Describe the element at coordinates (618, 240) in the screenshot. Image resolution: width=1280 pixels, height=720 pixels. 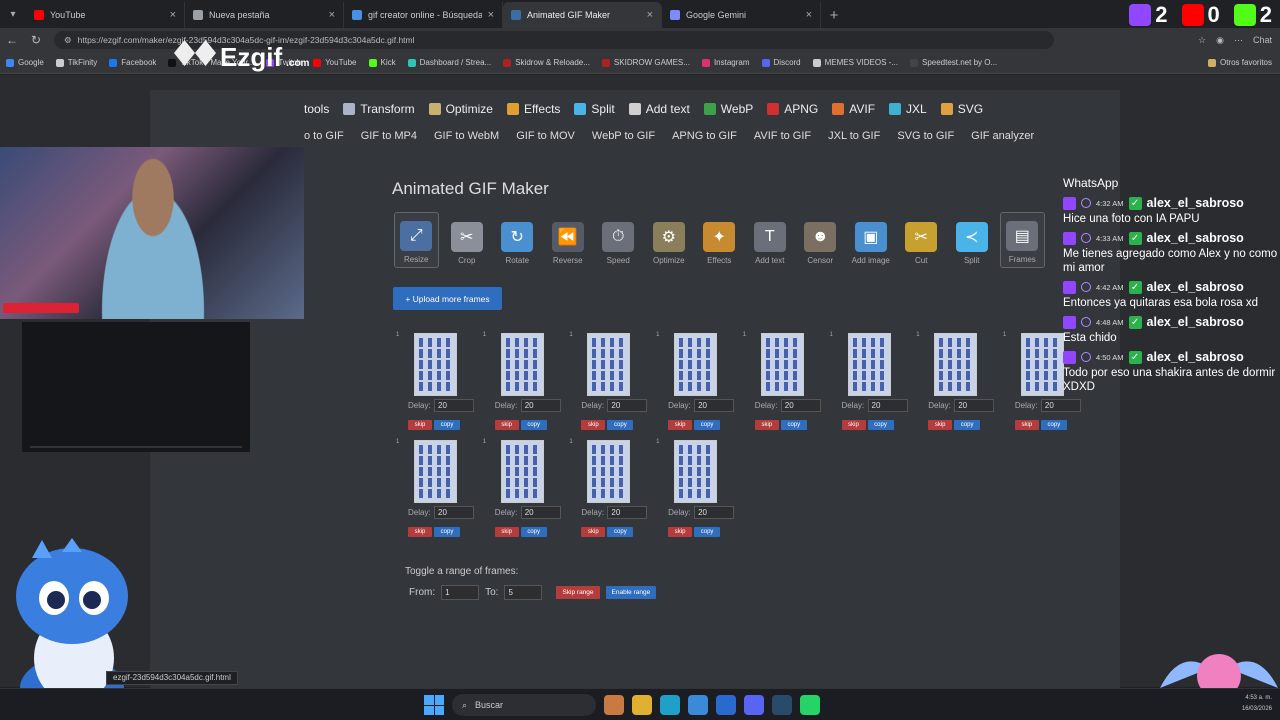
I see `tool-button: ⏱ Speed` at that location.